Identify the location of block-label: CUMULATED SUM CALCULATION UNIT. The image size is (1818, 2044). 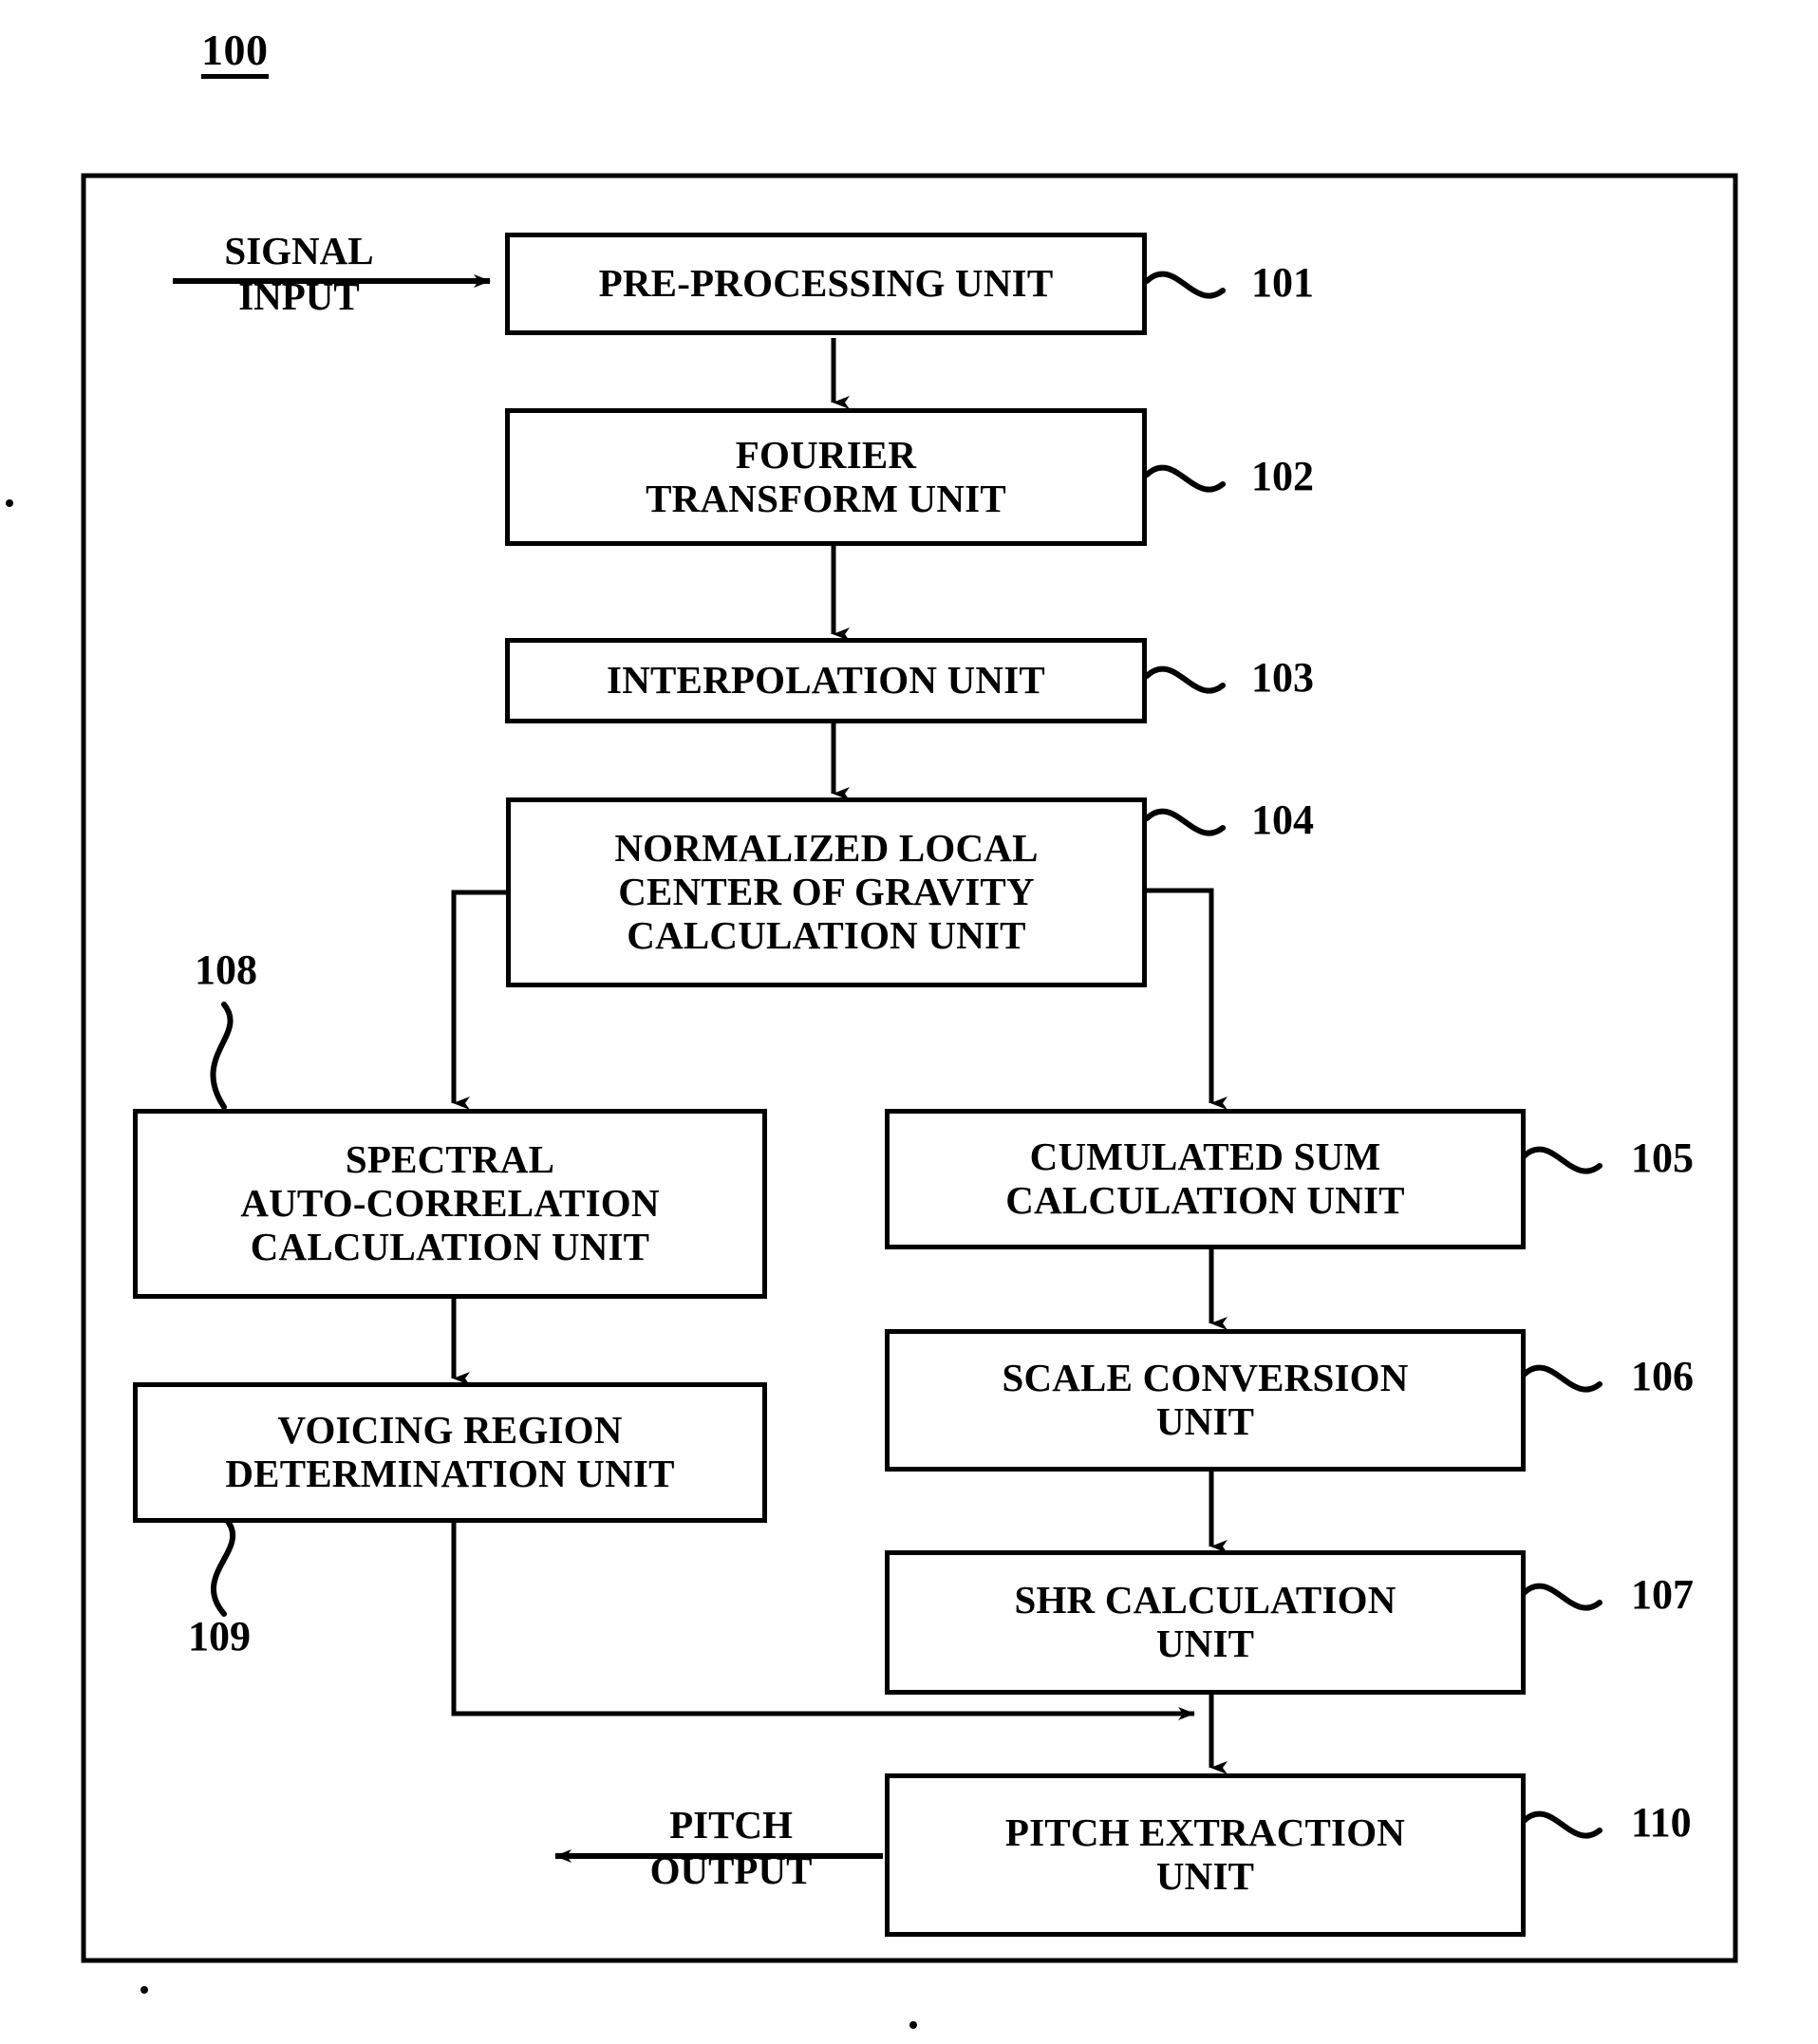
(1205, 1178).